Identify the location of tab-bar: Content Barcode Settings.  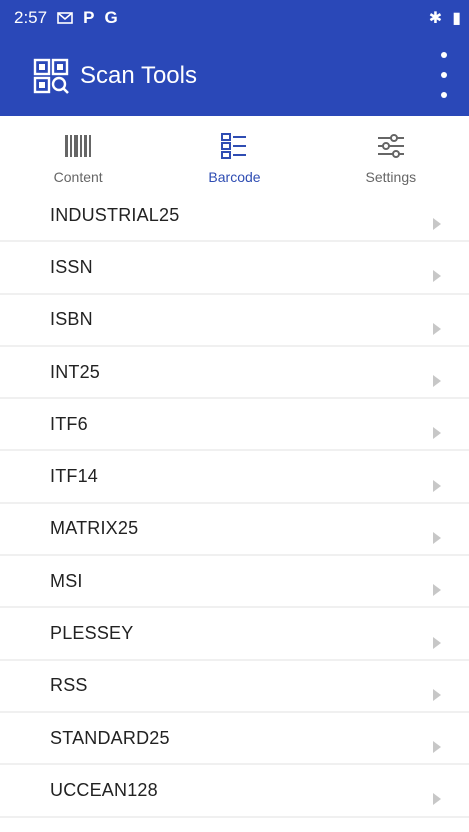
(234, 157).